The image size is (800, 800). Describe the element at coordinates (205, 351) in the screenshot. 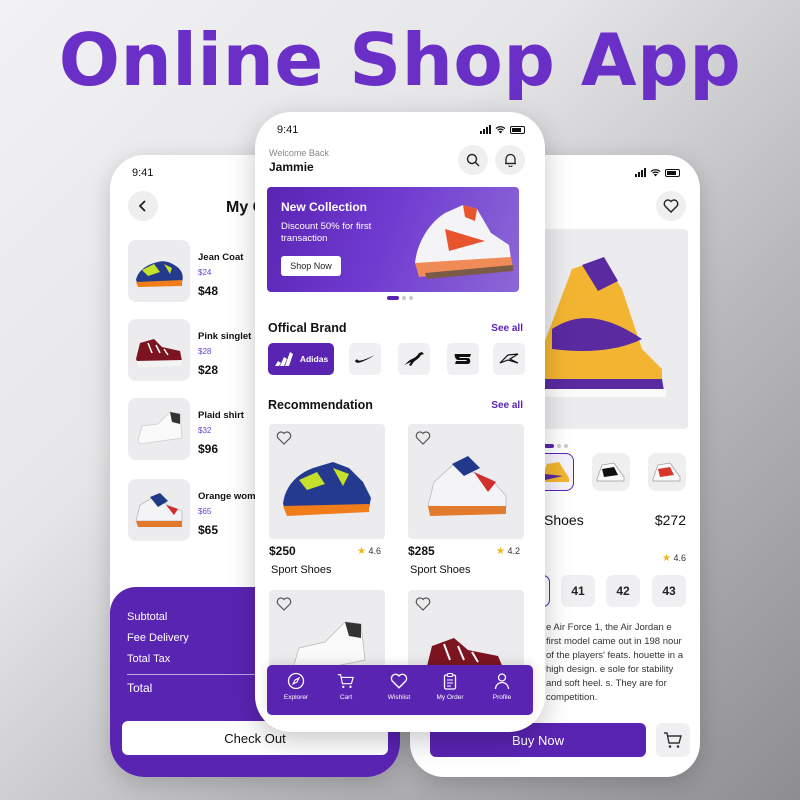

I see `cart-item-size: $28` at that location.